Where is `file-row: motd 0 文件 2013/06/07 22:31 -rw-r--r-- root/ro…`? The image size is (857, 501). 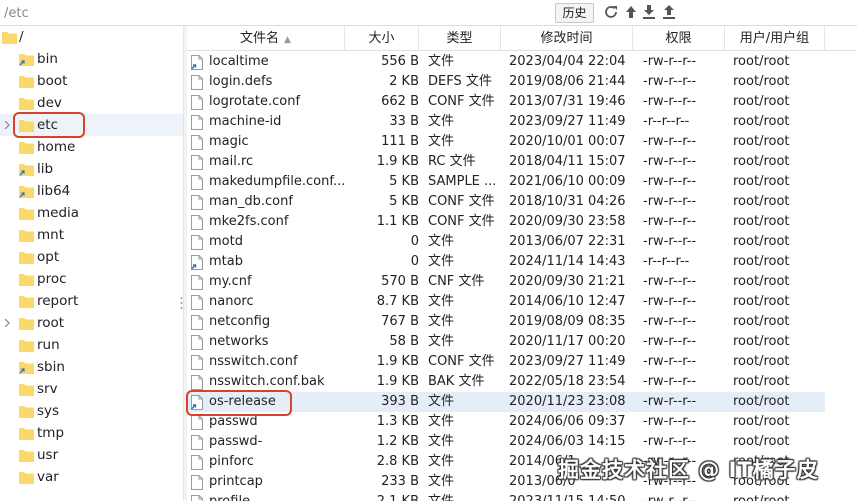
file-row: motd 0 文件 2013/06/07 22:31 -rw-r--r-- root/ro… is located at coordinates (506, 242).